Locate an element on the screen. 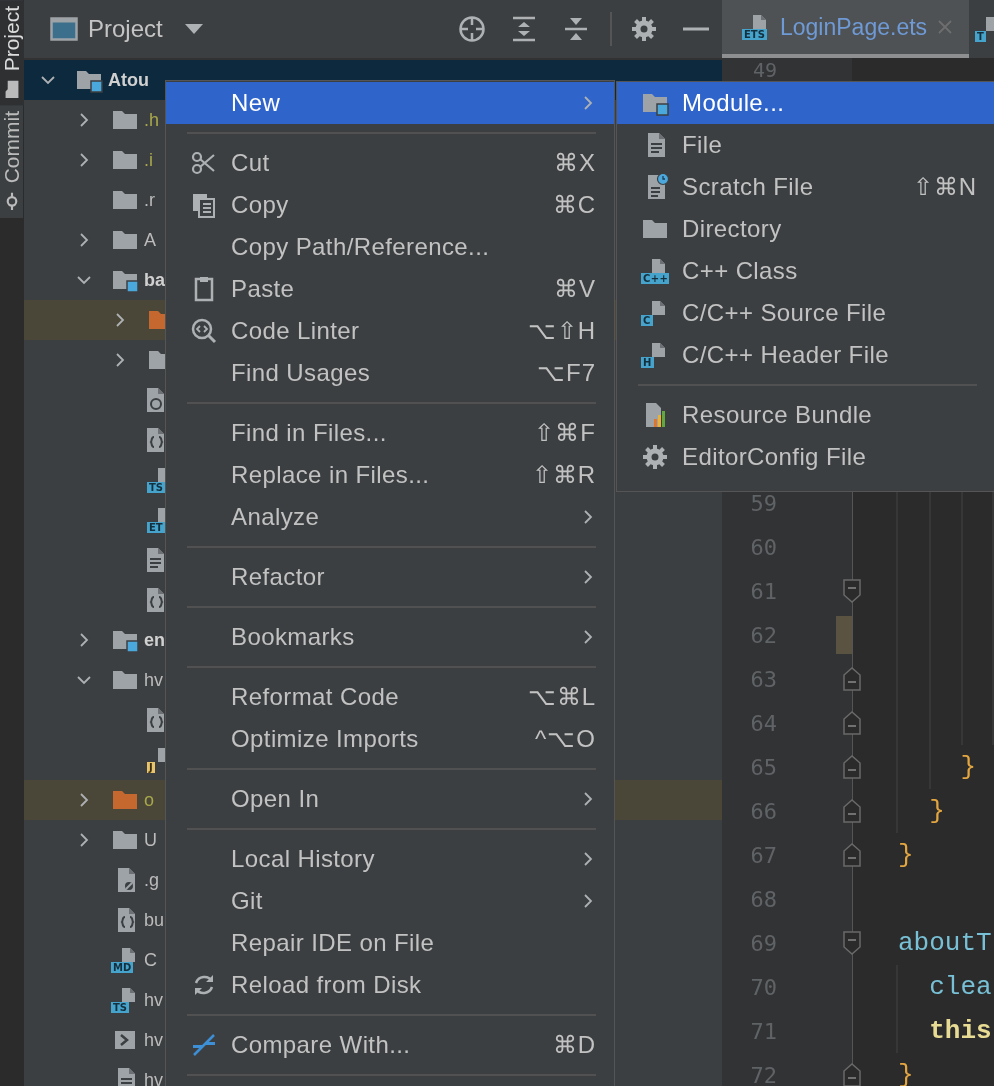 This screenshot has width=994, height=1086. file-type-badge: J is located at coordinates (151, 767).